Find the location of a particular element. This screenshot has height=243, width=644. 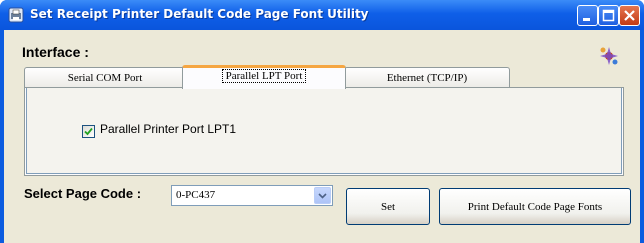

maximize-icon is located at coordinates (608, 15).